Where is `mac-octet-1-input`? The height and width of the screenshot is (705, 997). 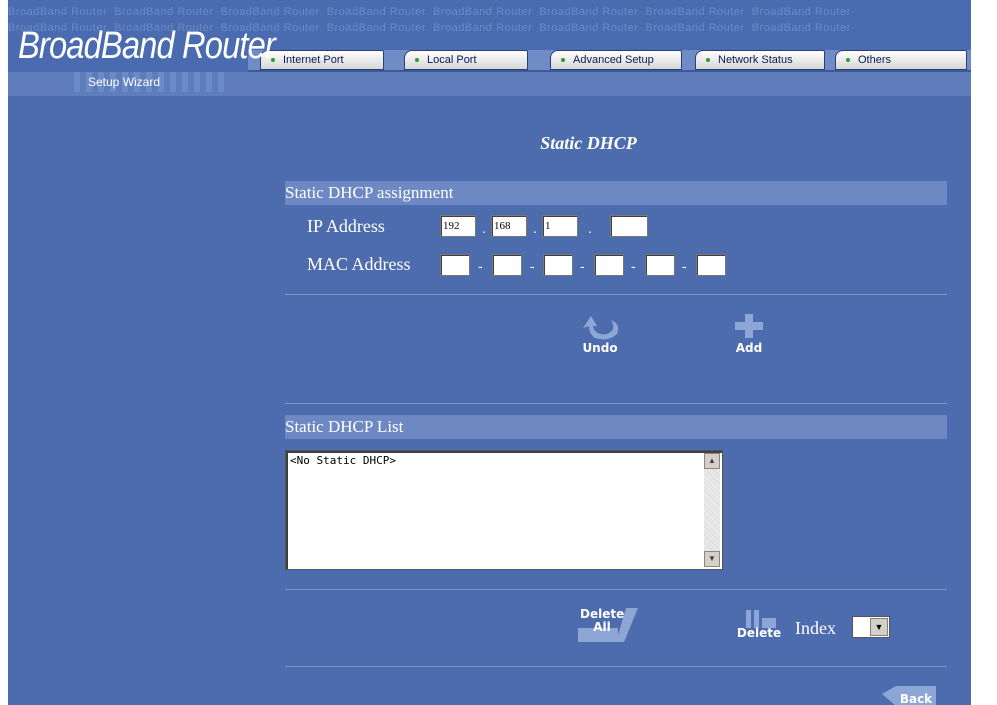
mac-octet-1-input is located at coordinates (455, 265).